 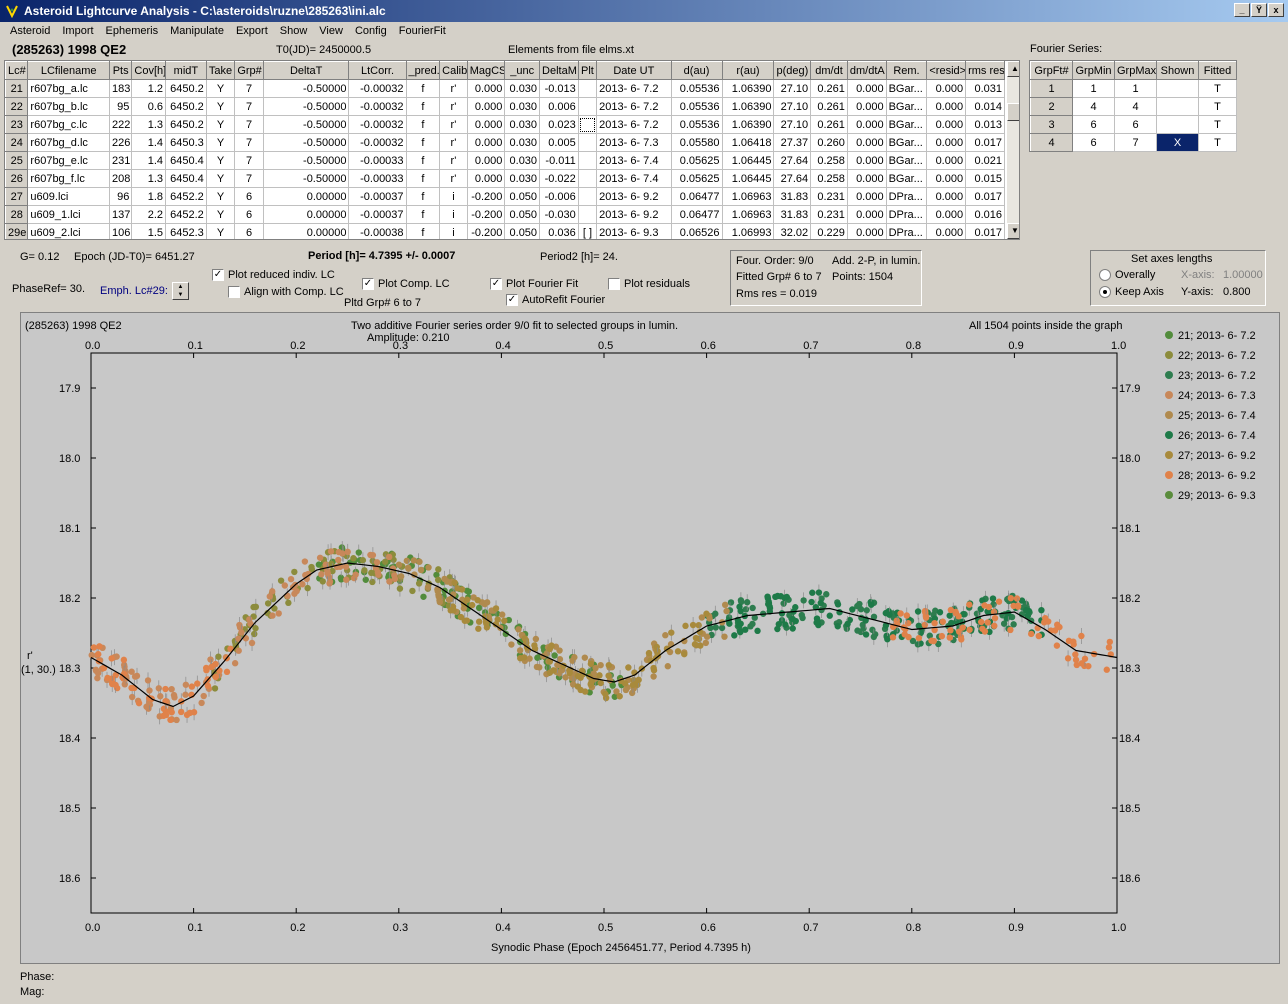 What do you see at coordinates (829, 160) in the screenshot?
I see `table-cell: 0.258` at bounding box center [829, 160].